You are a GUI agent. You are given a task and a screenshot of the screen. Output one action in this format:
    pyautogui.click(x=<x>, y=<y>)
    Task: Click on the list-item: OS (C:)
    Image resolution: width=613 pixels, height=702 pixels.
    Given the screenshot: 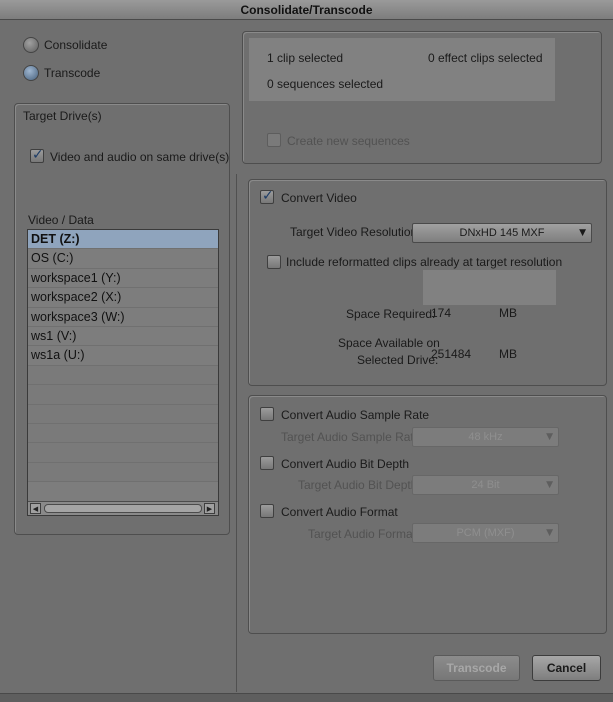 What is the action you would take?
    pyautogui.click(x=123, y=259)
    